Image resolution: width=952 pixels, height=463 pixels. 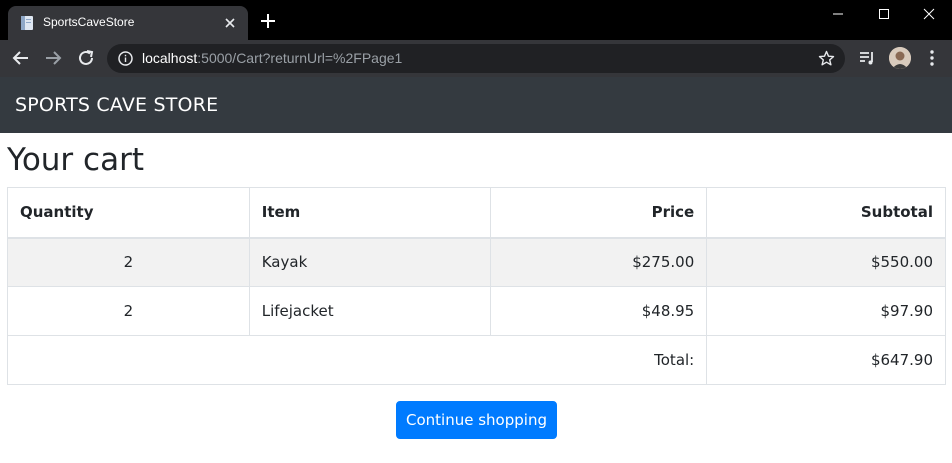 What do you see at coordinates (900, 58) in the screenshot?
I see `avatar` at bounding box center [900, 58].